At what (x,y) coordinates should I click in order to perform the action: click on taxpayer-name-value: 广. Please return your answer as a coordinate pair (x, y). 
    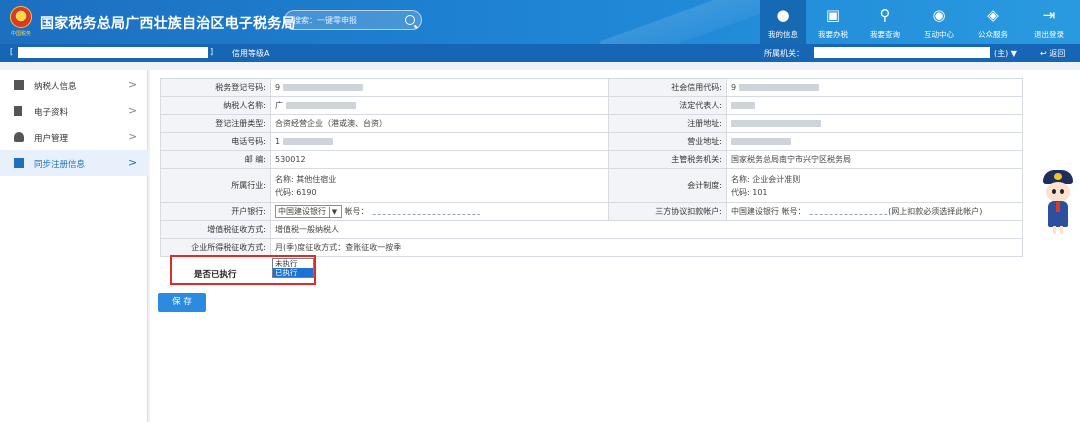
    Looking at the image, I should click on (439, 105).